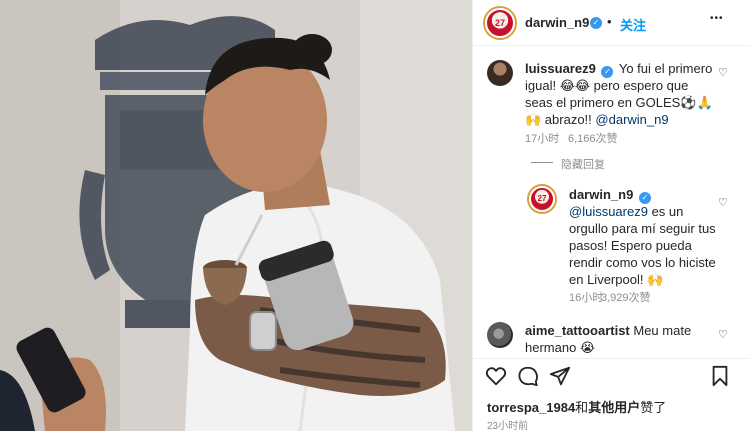 The height and width of the screenshot is (431, 750). Describe the element at coordinates (611, 375) in the screenshot. I see `action-bar` at that location.